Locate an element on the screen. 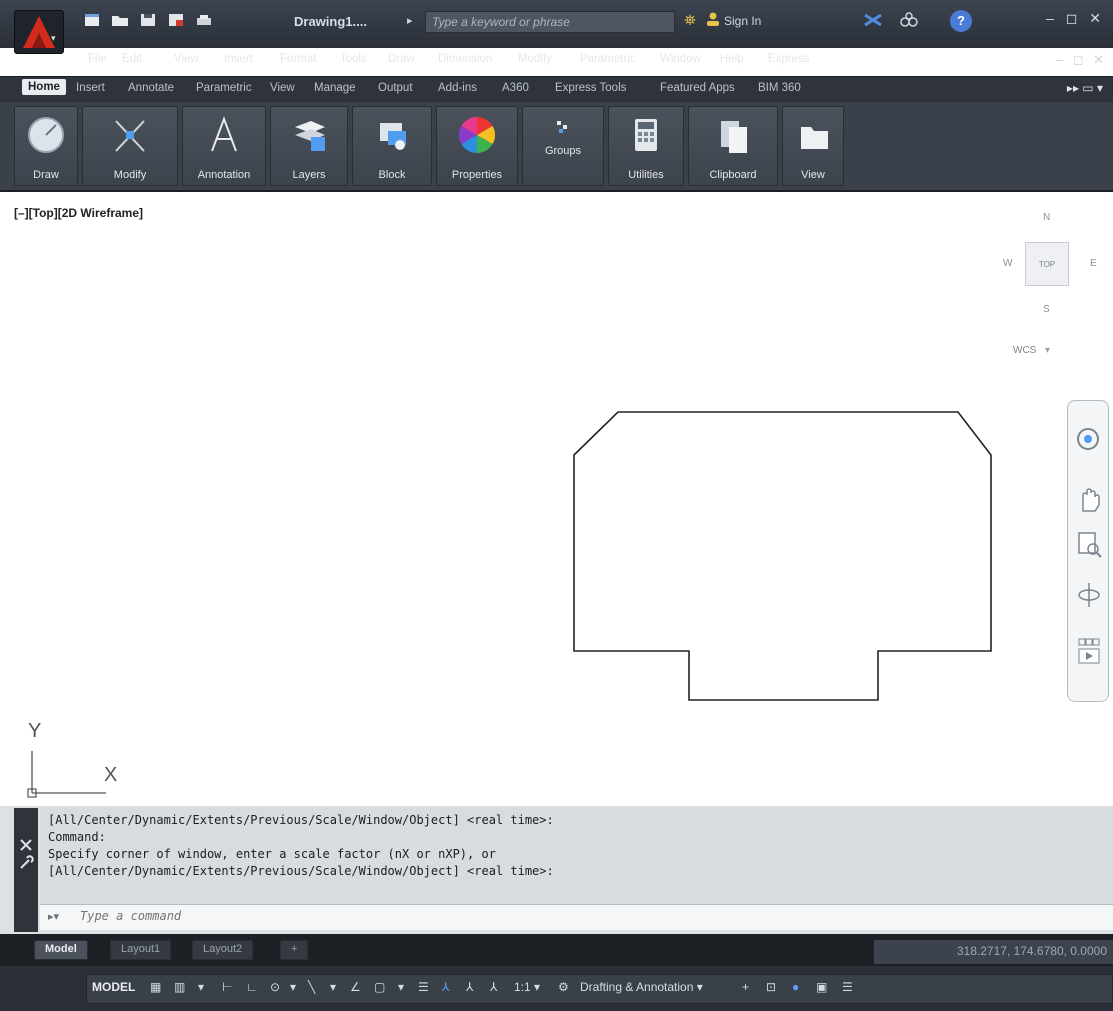 The width and height of the screenshot is (1113, 1011). help-button: ? is located at coordinates (961, 21).